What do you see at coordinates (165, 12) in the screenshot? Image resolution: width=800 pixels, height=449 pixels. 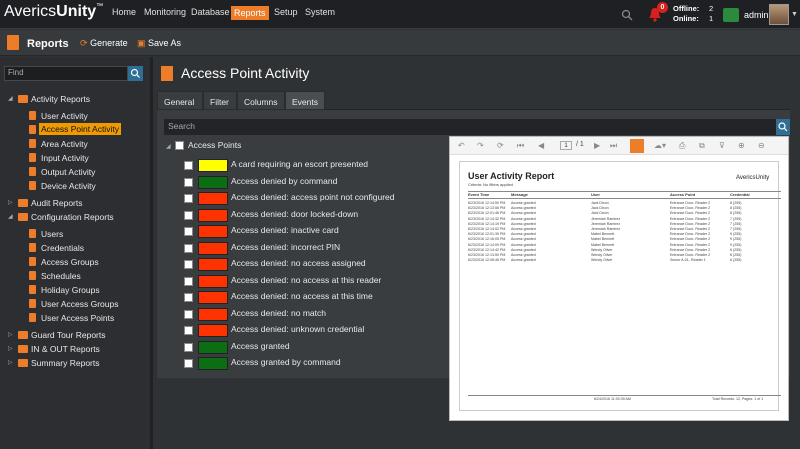 I see `nav-monitoring: Monitoring` at bounding box center [165, 12].